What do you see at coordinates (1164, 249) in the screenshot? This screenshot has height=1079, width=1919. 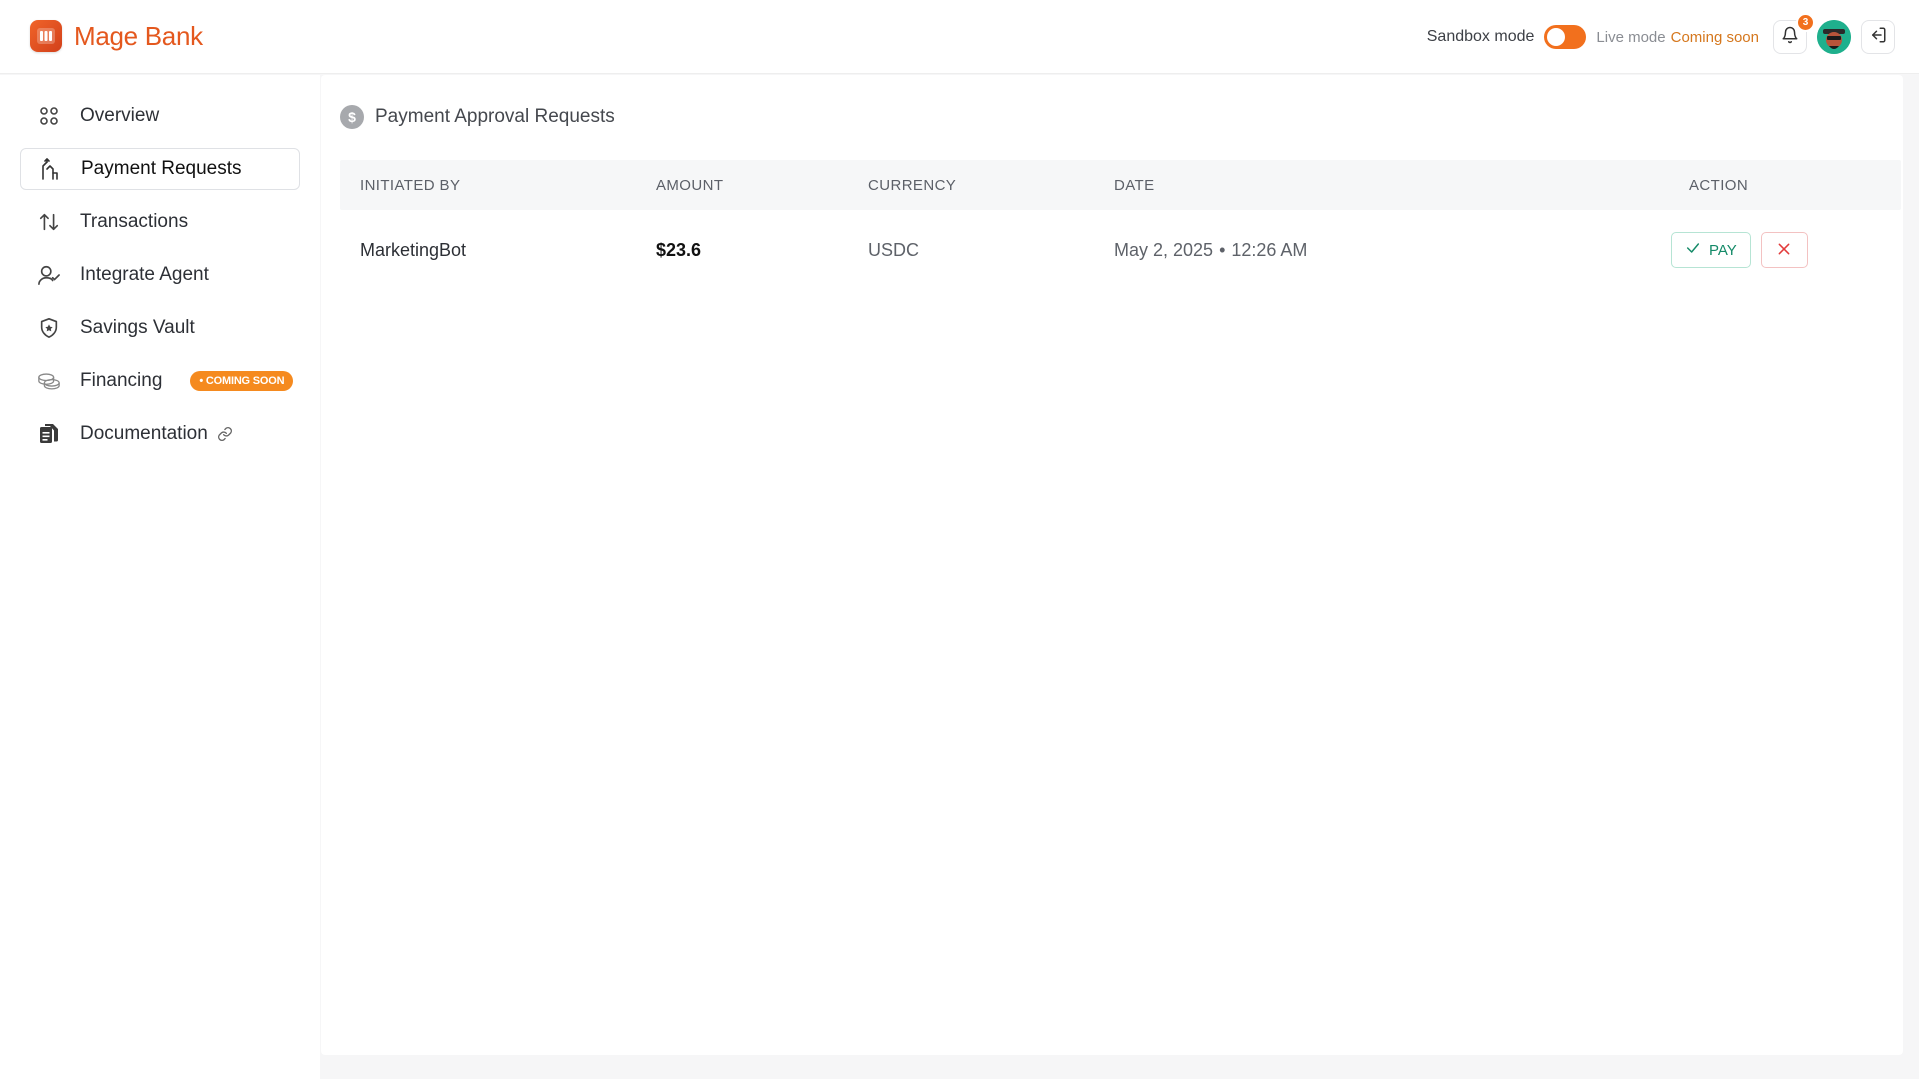 I see `date-value: May 2, 2025` at bounding box center [1164, 249].